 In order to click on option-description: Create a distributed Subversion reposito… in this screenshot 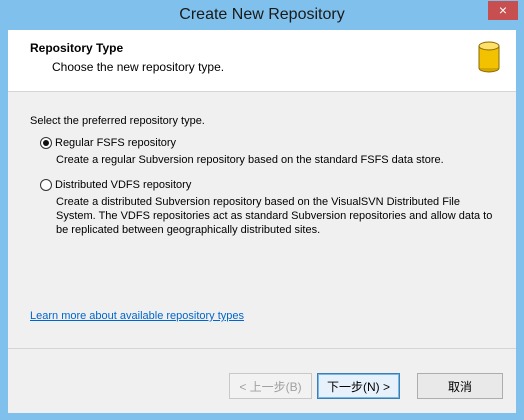, I will do `click(274, 216)`.